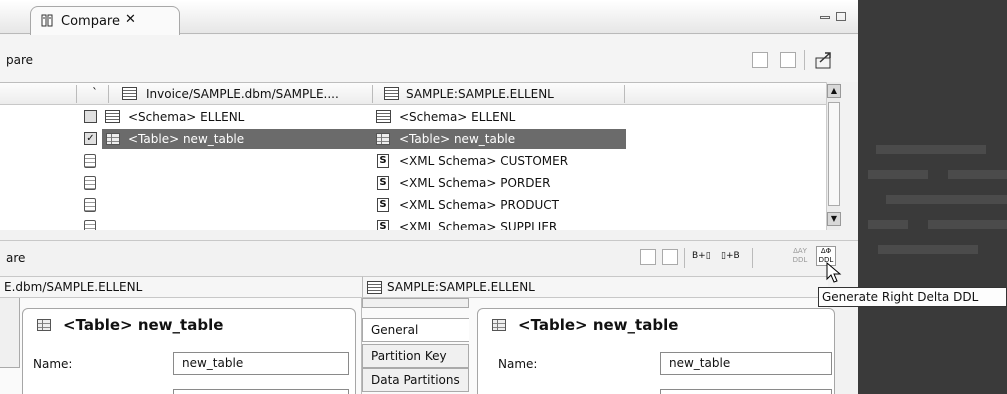 The height and width of the screenshot is (394, 1007). Describe the element at coordinates (20, 60) in the screenshot. I see `structure-compare-title: pare` at that location.